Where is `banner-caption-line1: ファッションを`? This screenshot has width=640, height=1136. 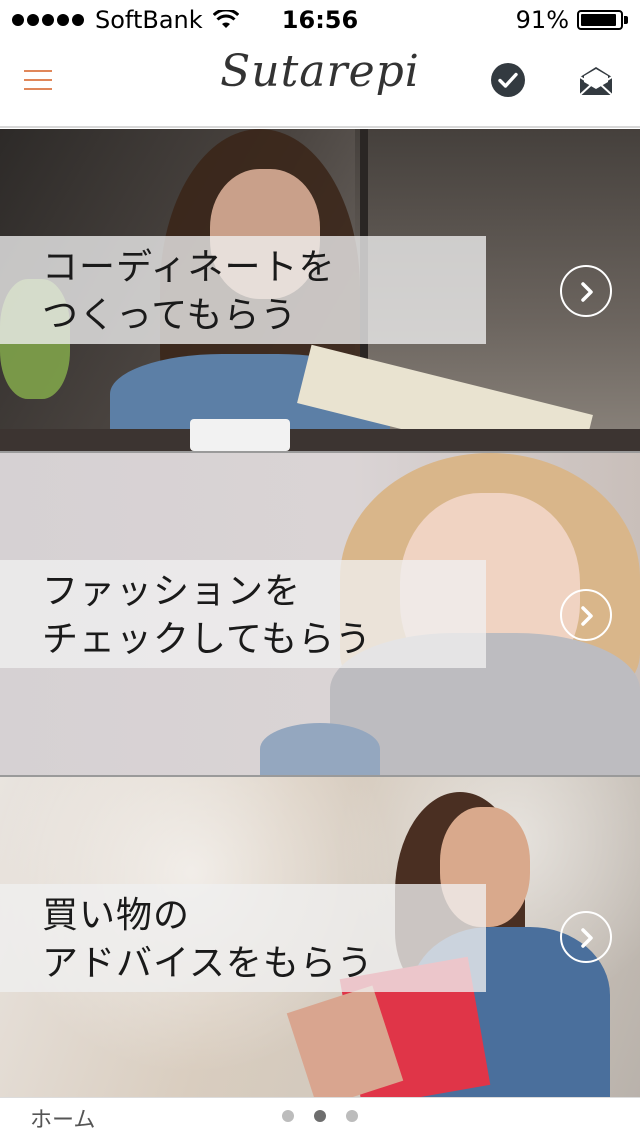
banner-caption-line1: ファッションを is located at coordinates (172, 591).